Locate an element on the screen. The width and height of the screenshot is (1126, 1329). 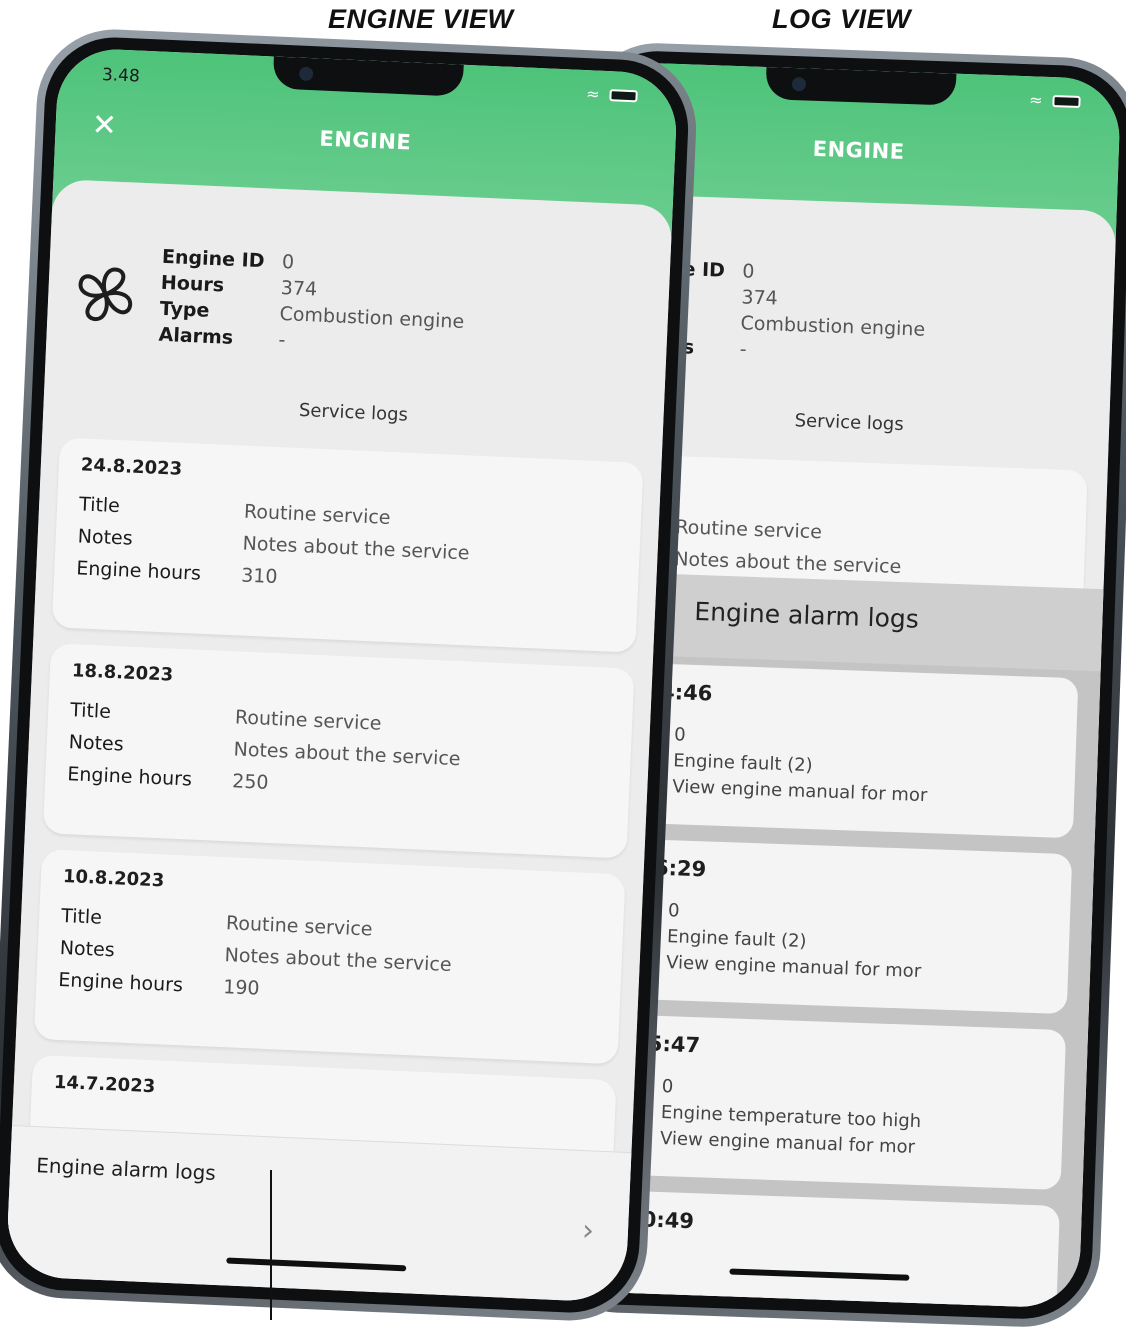
service-date: 14.7.2023 is located at coordinates (104, 1084).